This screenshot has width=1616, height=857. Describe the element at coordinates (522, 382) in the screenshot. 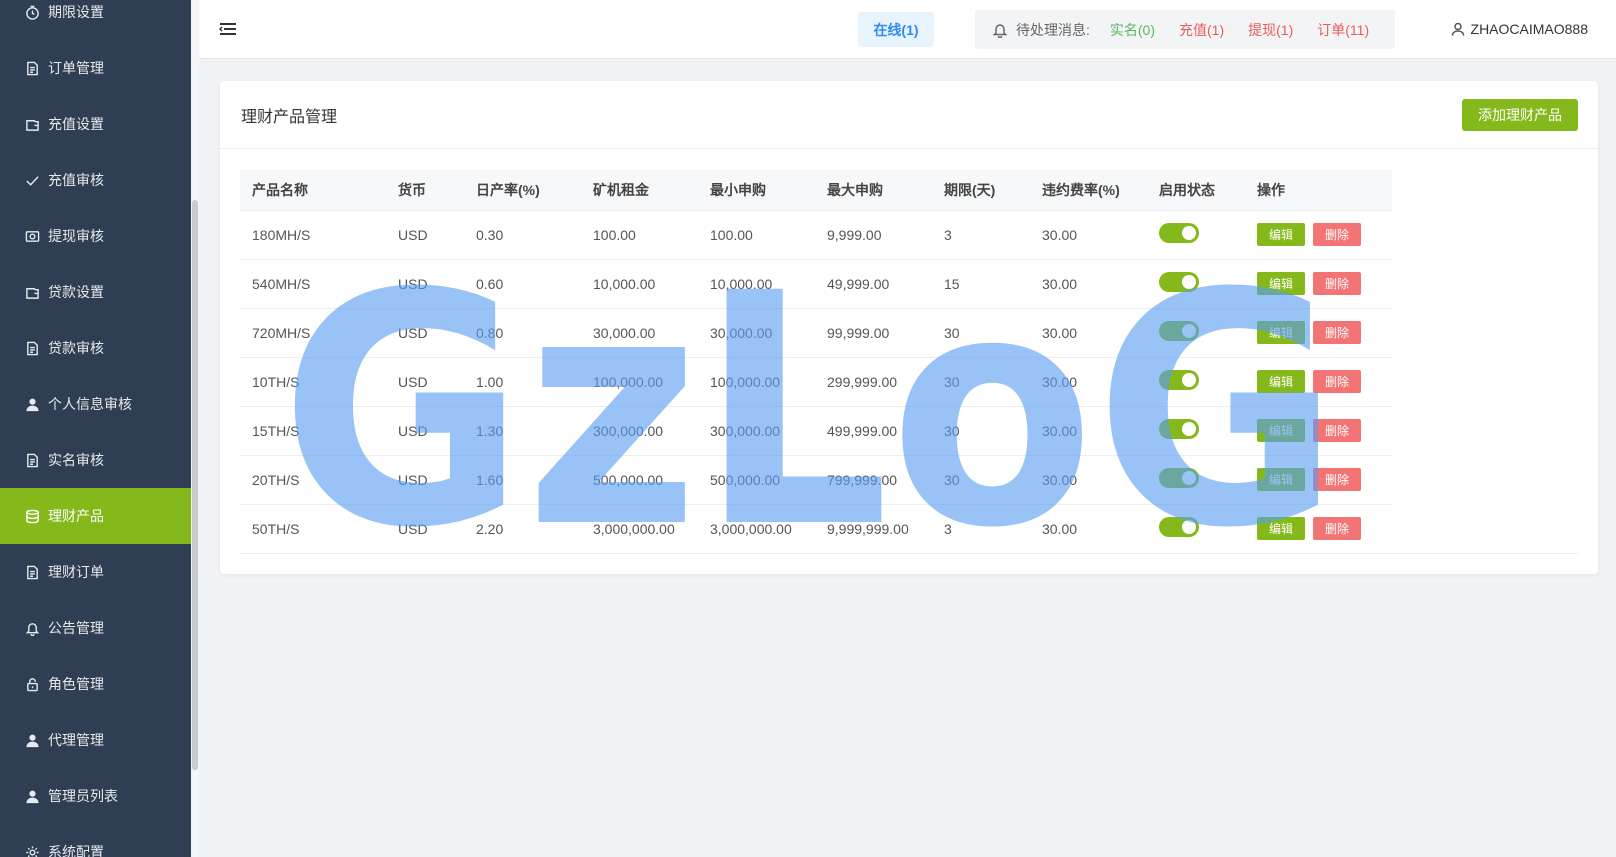

I see `table-cell: 1.00` at that location.